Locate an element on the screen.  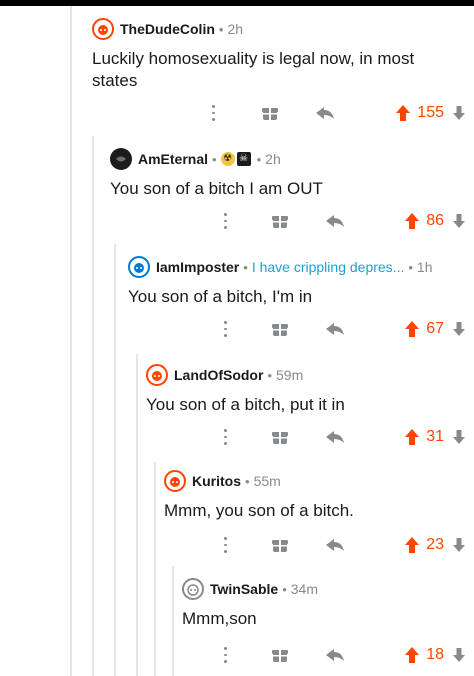
vote-count: 155 is located at coordinates (430, 112).